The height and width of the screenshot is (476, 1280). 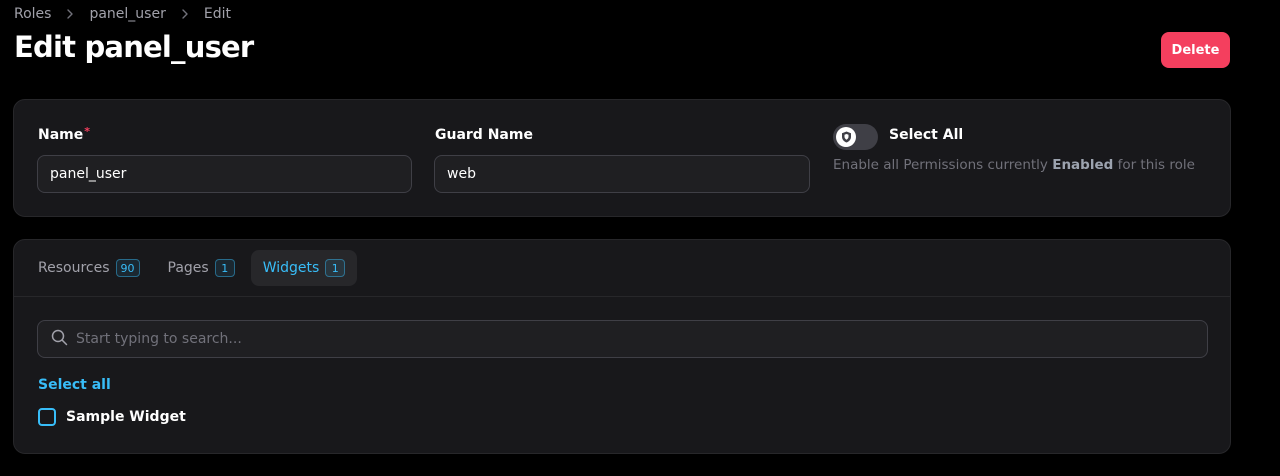 I want to click on breadcrumb: Roles panel_user Edit, so click(x=122, y=14).